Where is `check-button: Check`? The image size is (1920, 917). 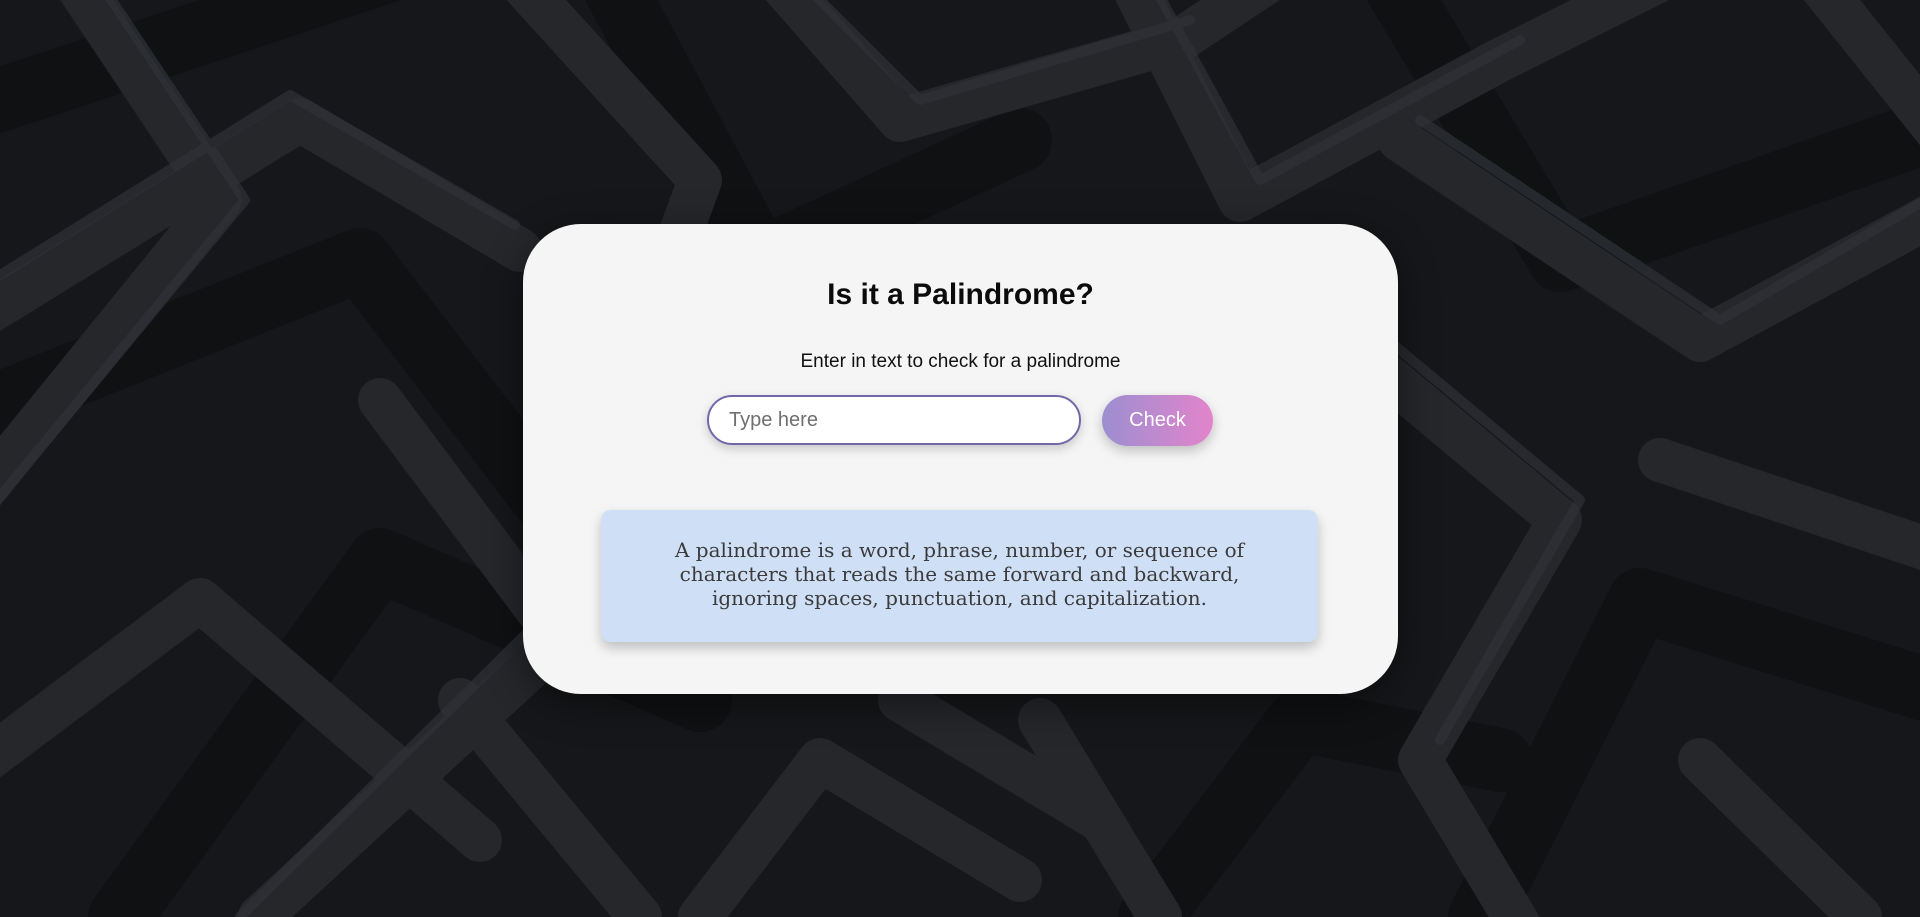
check-button: Check is located at coordinates (1157, 420).